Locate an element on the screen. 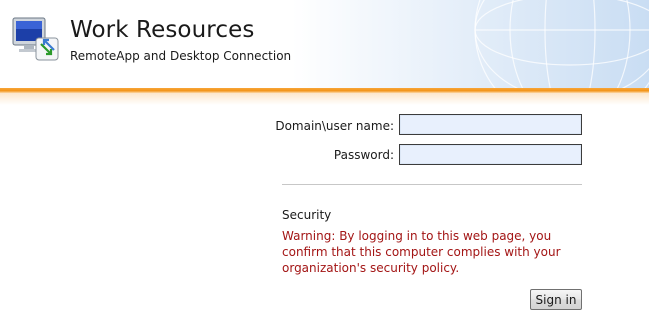  page-title: Work Resources is located at coordinates (162, 30).